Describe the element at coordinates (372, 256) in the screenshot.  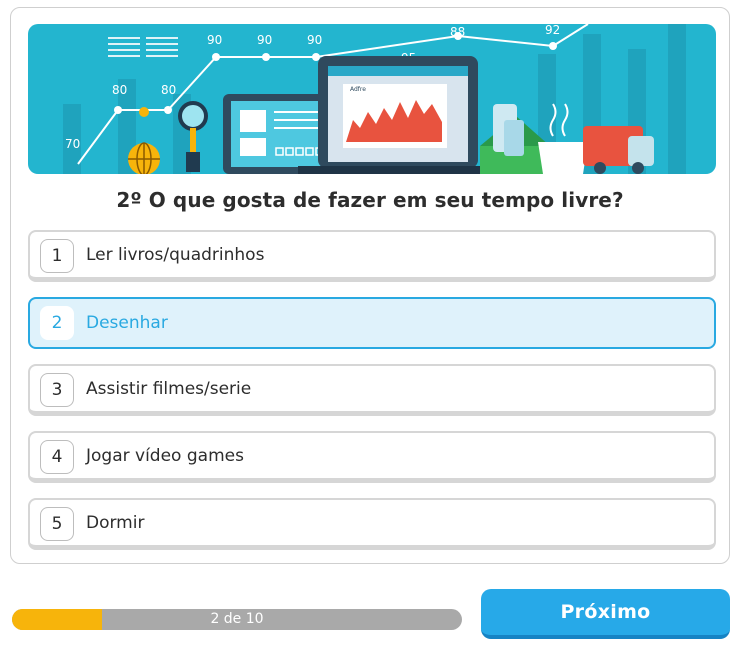
I see `option-1: 1 Ler livros/quadrinhos` at that location.